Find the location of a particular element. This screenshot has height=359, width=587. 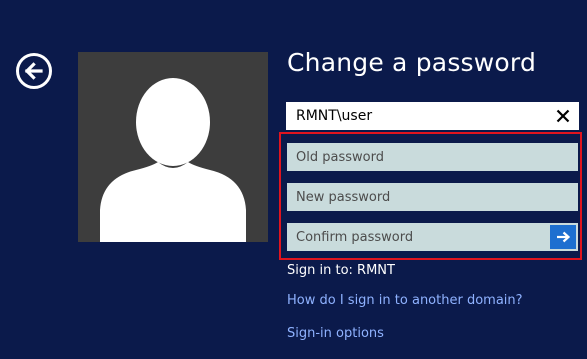

close-icon is located at coordinates (563, 116).